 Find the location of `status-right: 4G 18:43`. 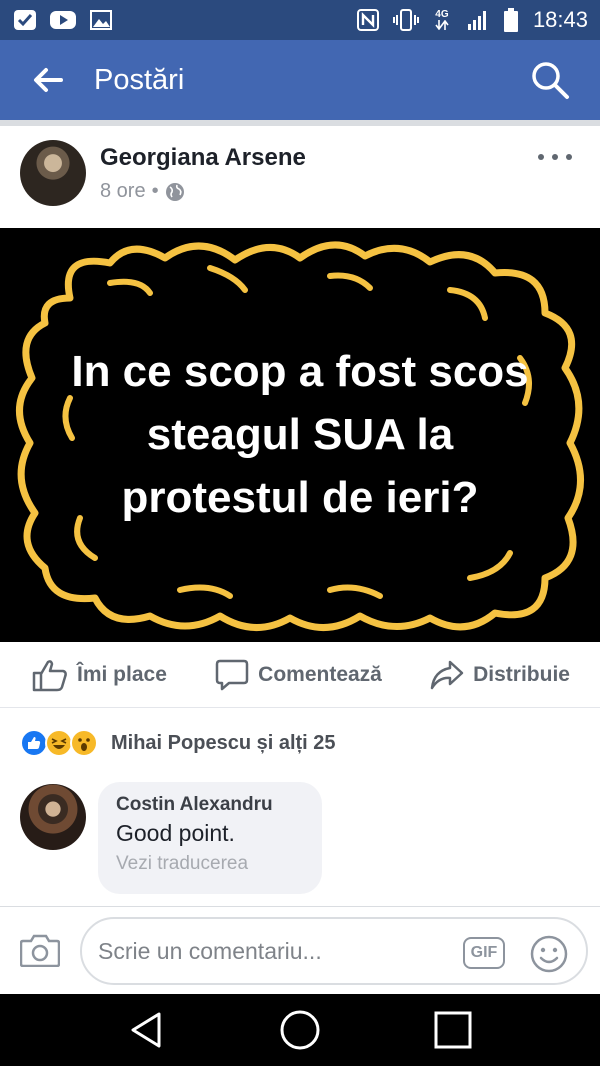

status-right: 4G 18:43 is located at coordinates (471, 20).